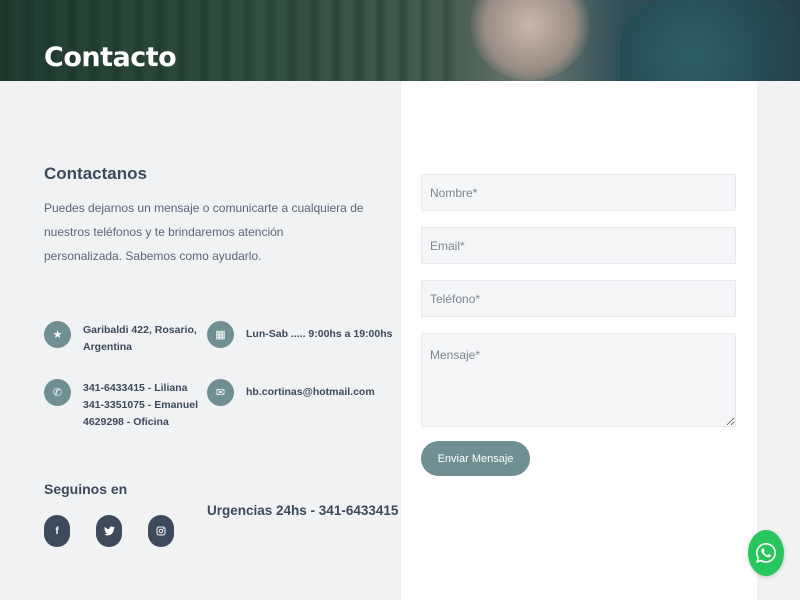  Describe the element at coordinates (108, 347) in the screenshot. I see `address-line-2: Argentina` at that location.